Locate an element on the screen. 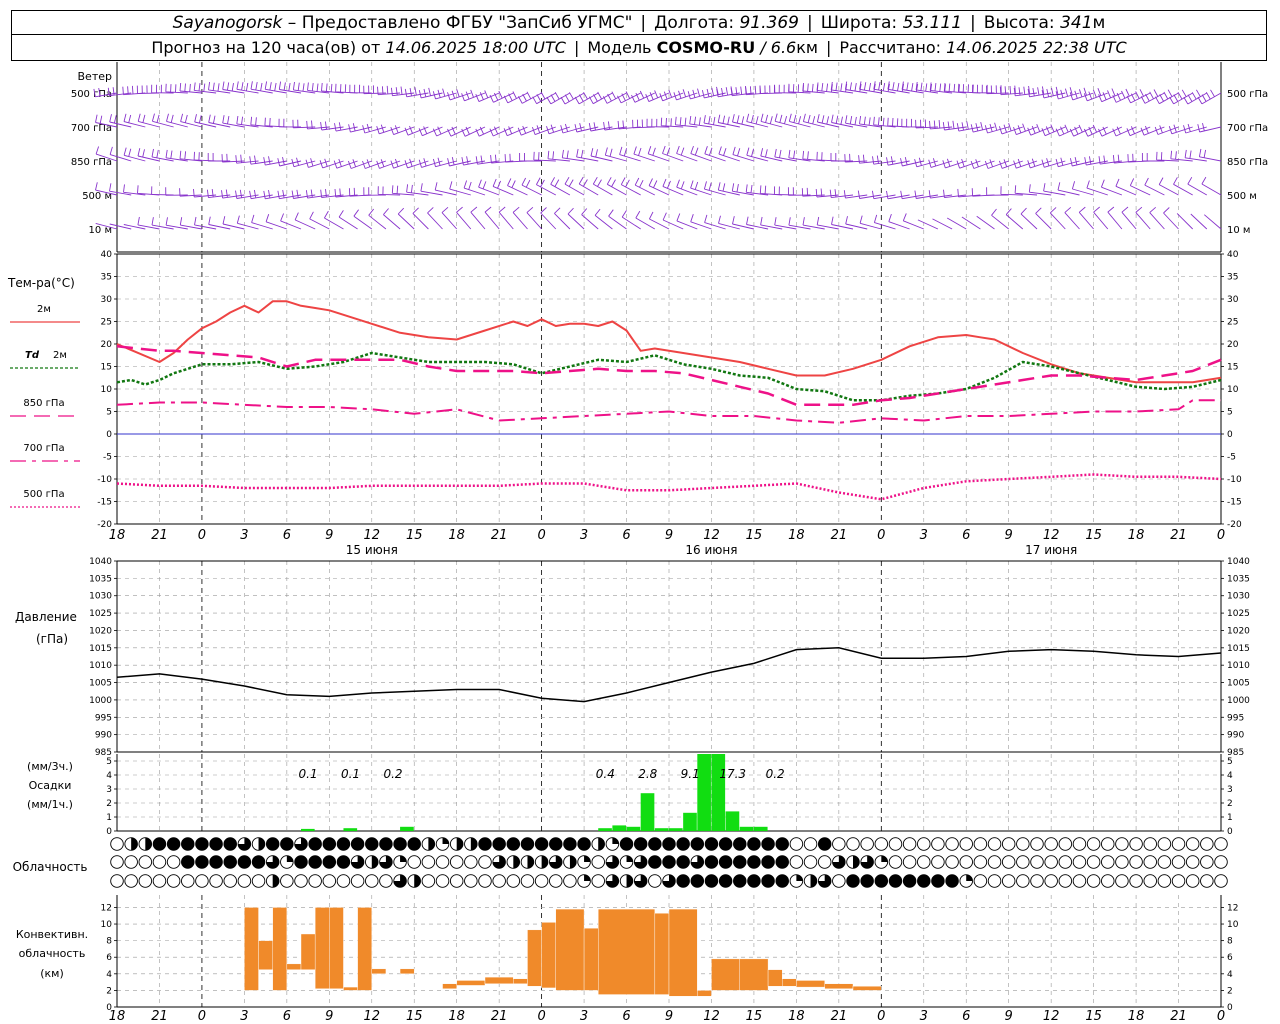 The width and height of the screenshot is (1280, 1024). temp-xtick: 9 is located at coordinates (1009, 535).